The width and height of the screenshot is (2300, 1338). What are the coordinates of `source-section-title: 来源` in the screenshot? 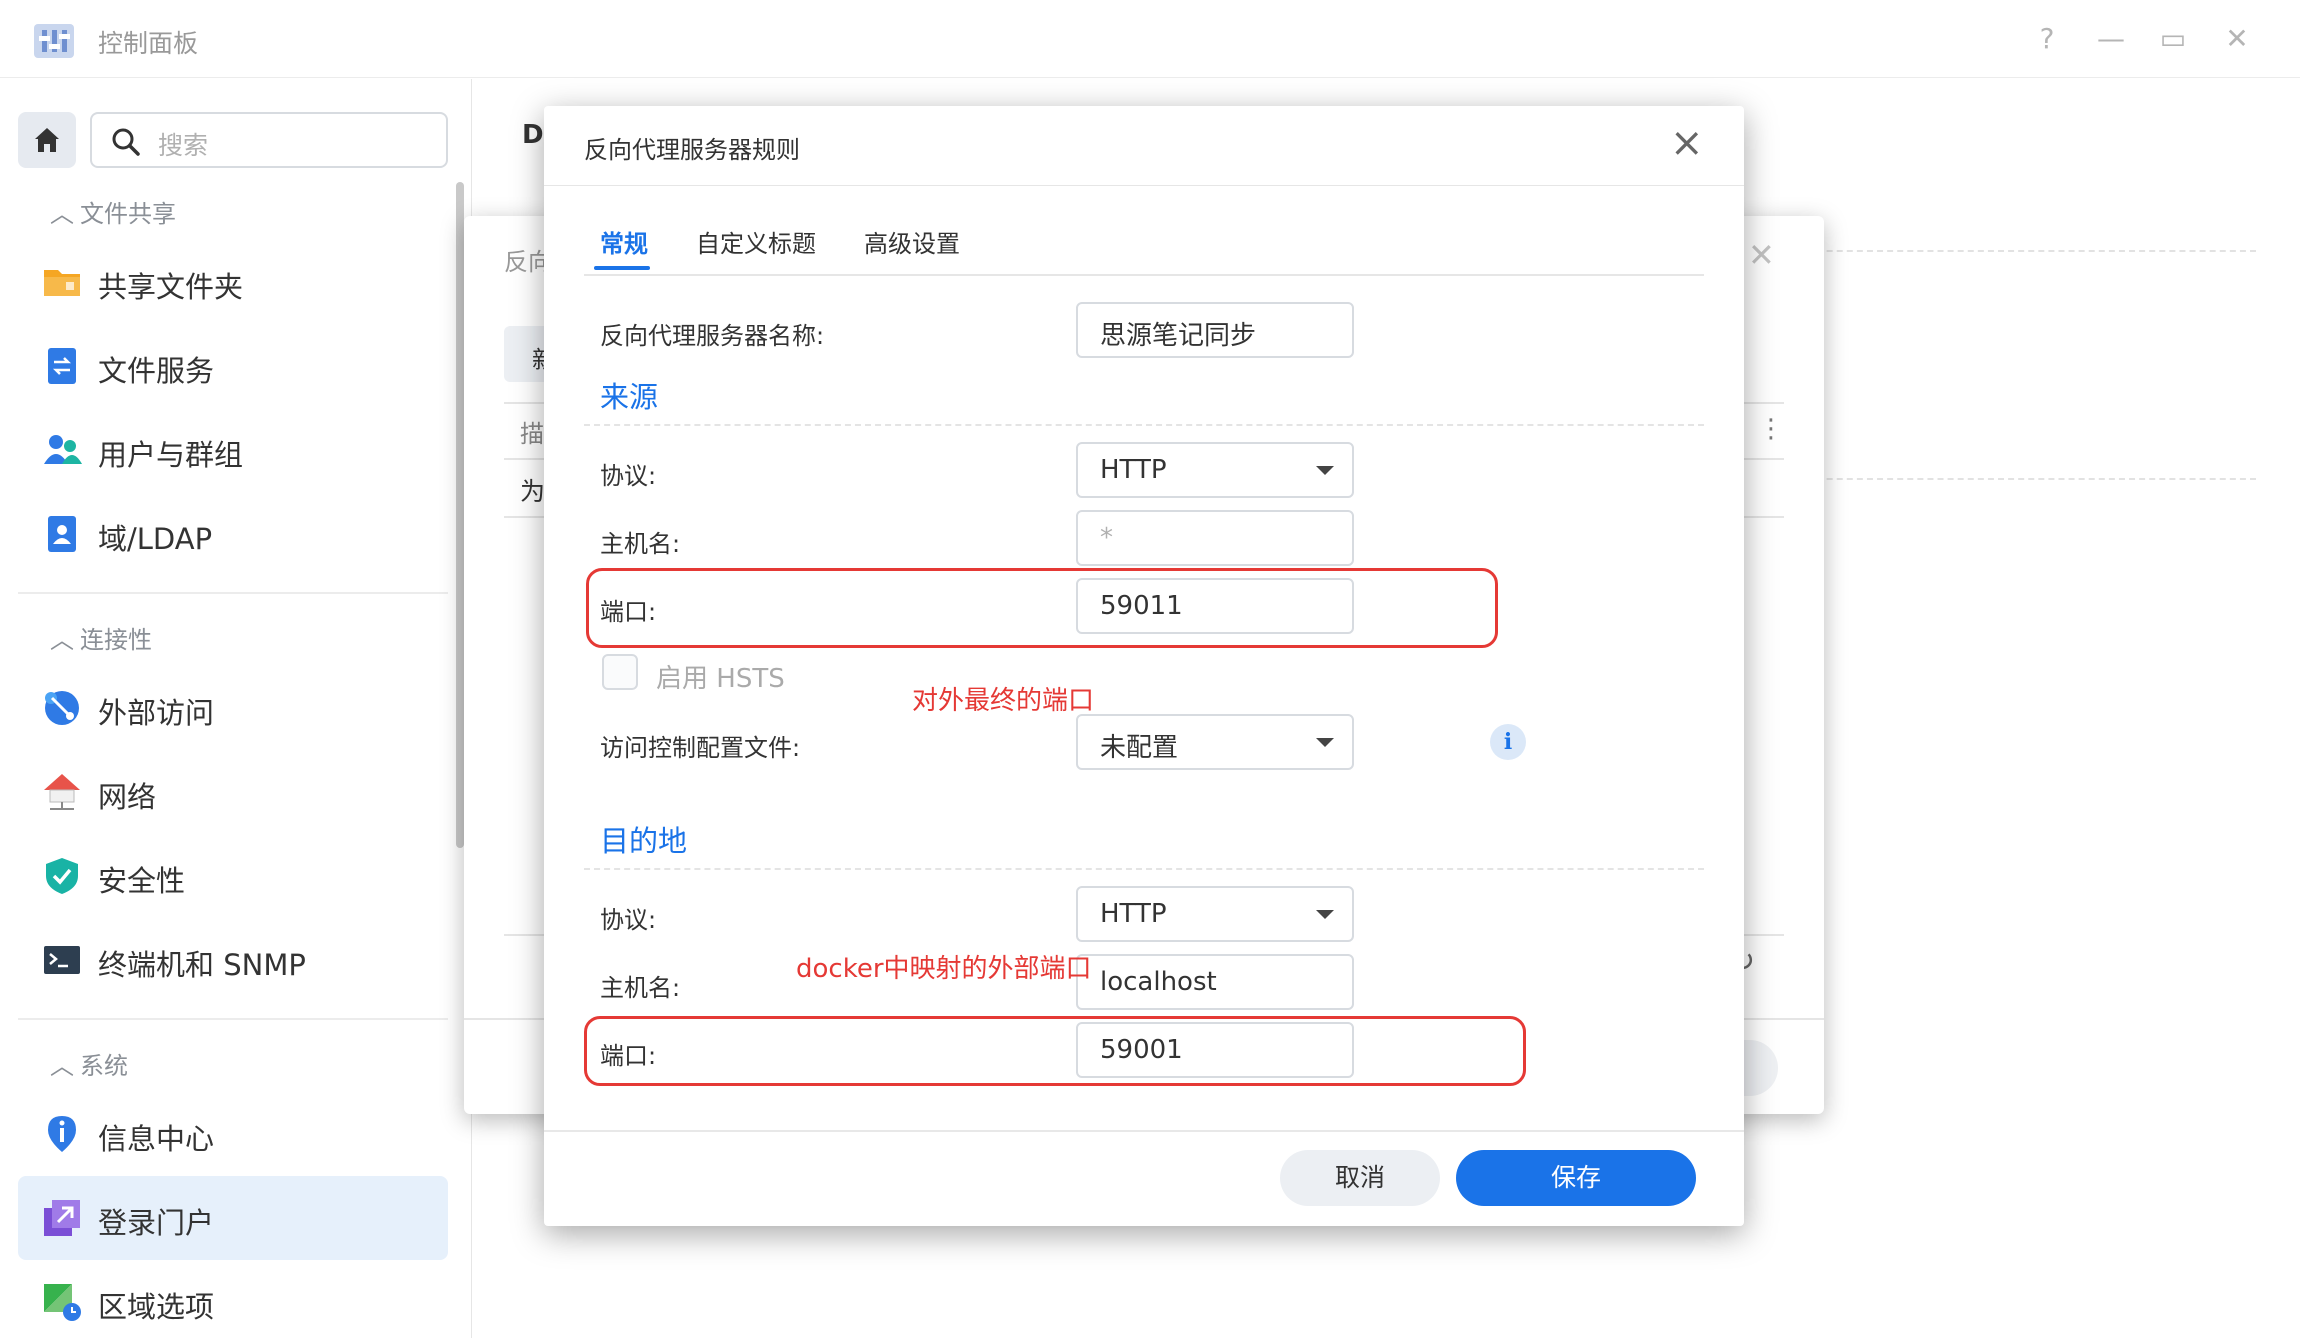 It's located at (629, 397).